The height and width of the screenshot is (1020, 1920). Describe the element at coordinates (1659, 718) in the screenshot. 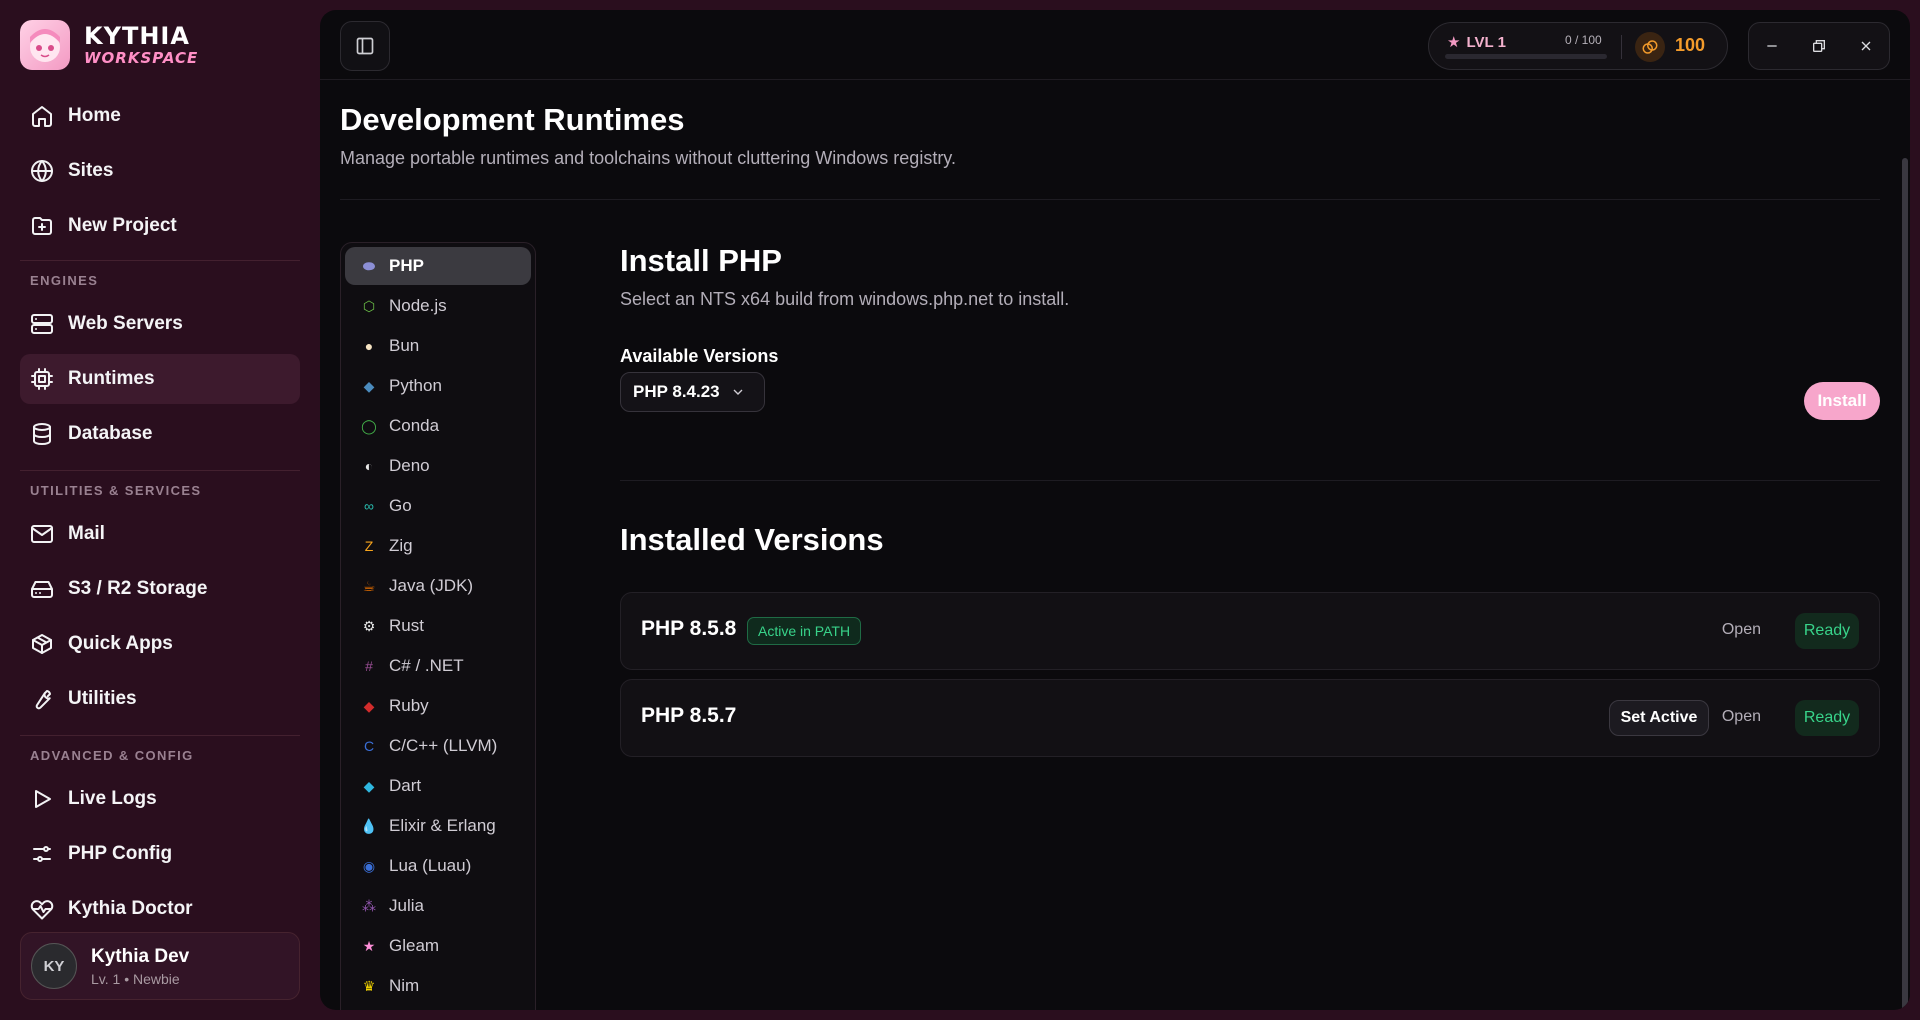

I see `set-active-button: Set Active` at that location.